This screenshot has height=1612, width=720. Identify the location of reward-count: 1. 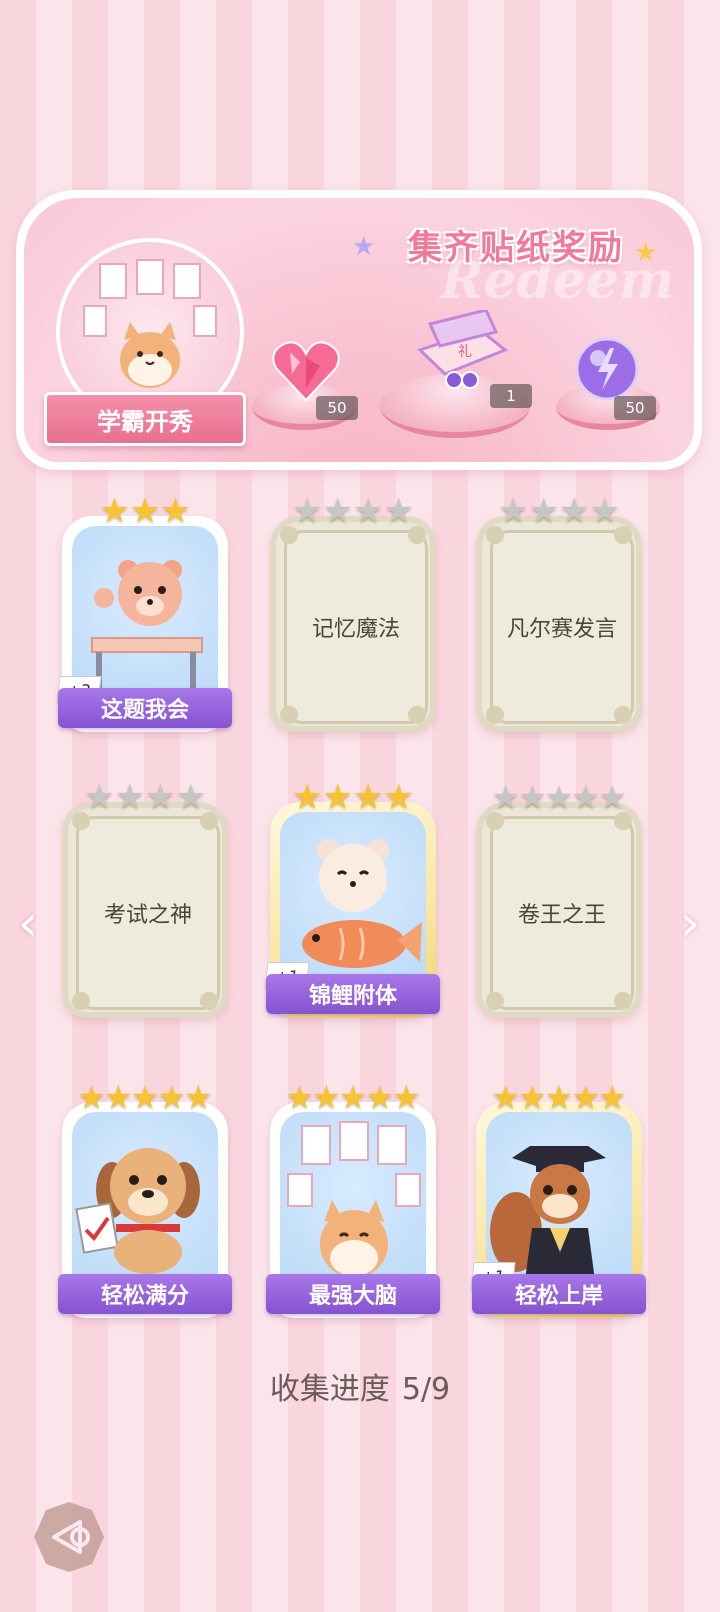
(511, 396).